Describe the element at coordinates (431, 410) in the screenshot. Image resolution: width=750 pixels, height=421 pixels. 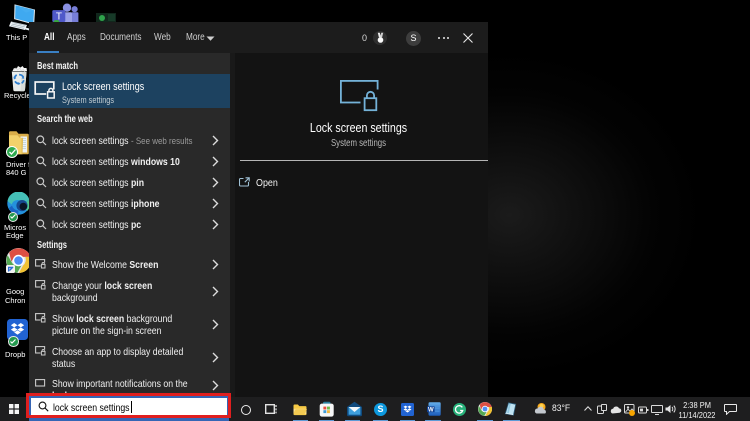
I see `svg-text: W` at that location.